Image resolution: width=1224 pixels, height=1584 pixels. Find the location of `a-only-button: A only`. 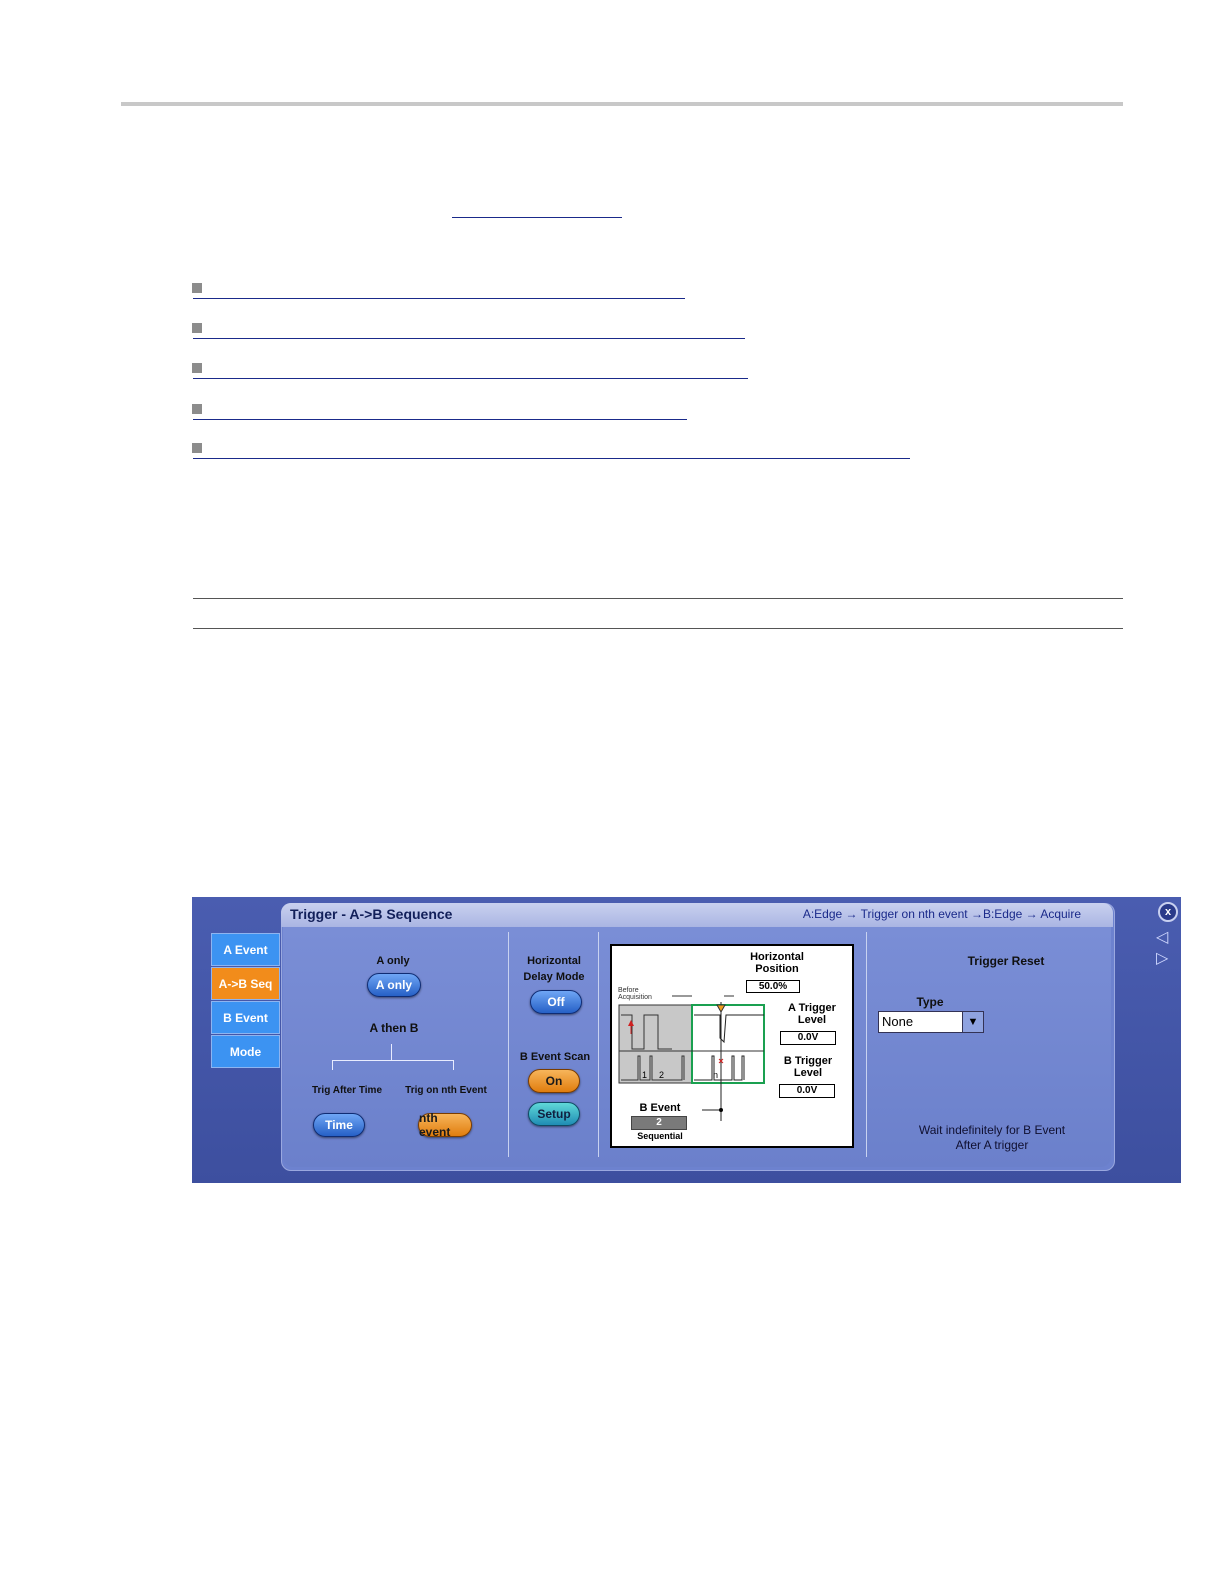

a-only-button: A only is located at coordinates (394, 985).